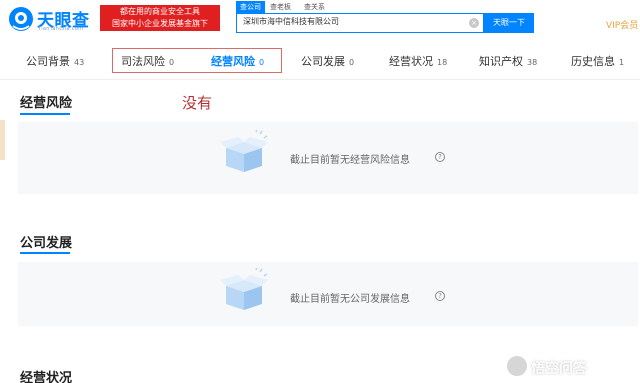 This screenshot has width=640, height=383. Describe the element at coordinates (160, 18) in the screenshot. I see `ad-banner: 都在用的商业安全工具 国家中小企业发展基金旗下` at that location.